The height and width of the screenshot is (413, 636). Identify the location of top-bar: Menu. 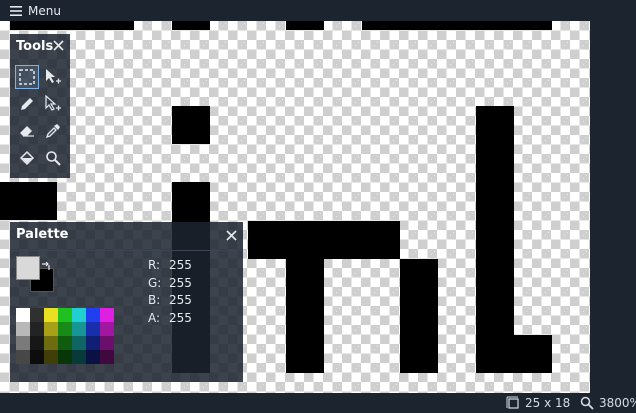
(318, 10).